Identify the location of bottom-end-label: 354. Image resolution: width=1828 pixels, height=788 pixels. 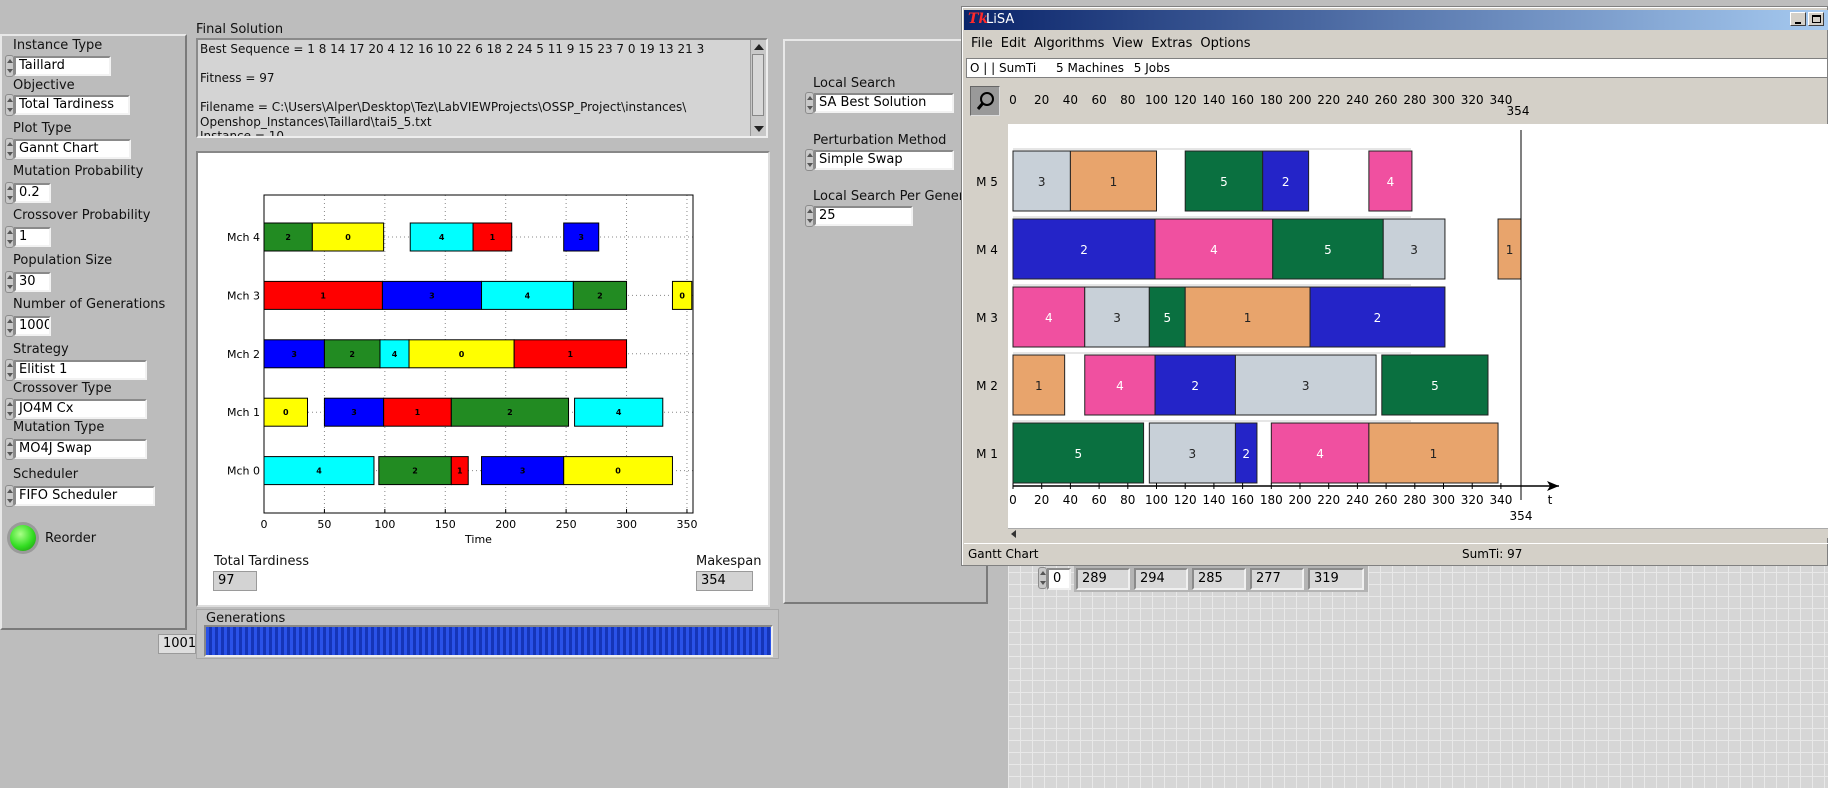
(1521, 516).